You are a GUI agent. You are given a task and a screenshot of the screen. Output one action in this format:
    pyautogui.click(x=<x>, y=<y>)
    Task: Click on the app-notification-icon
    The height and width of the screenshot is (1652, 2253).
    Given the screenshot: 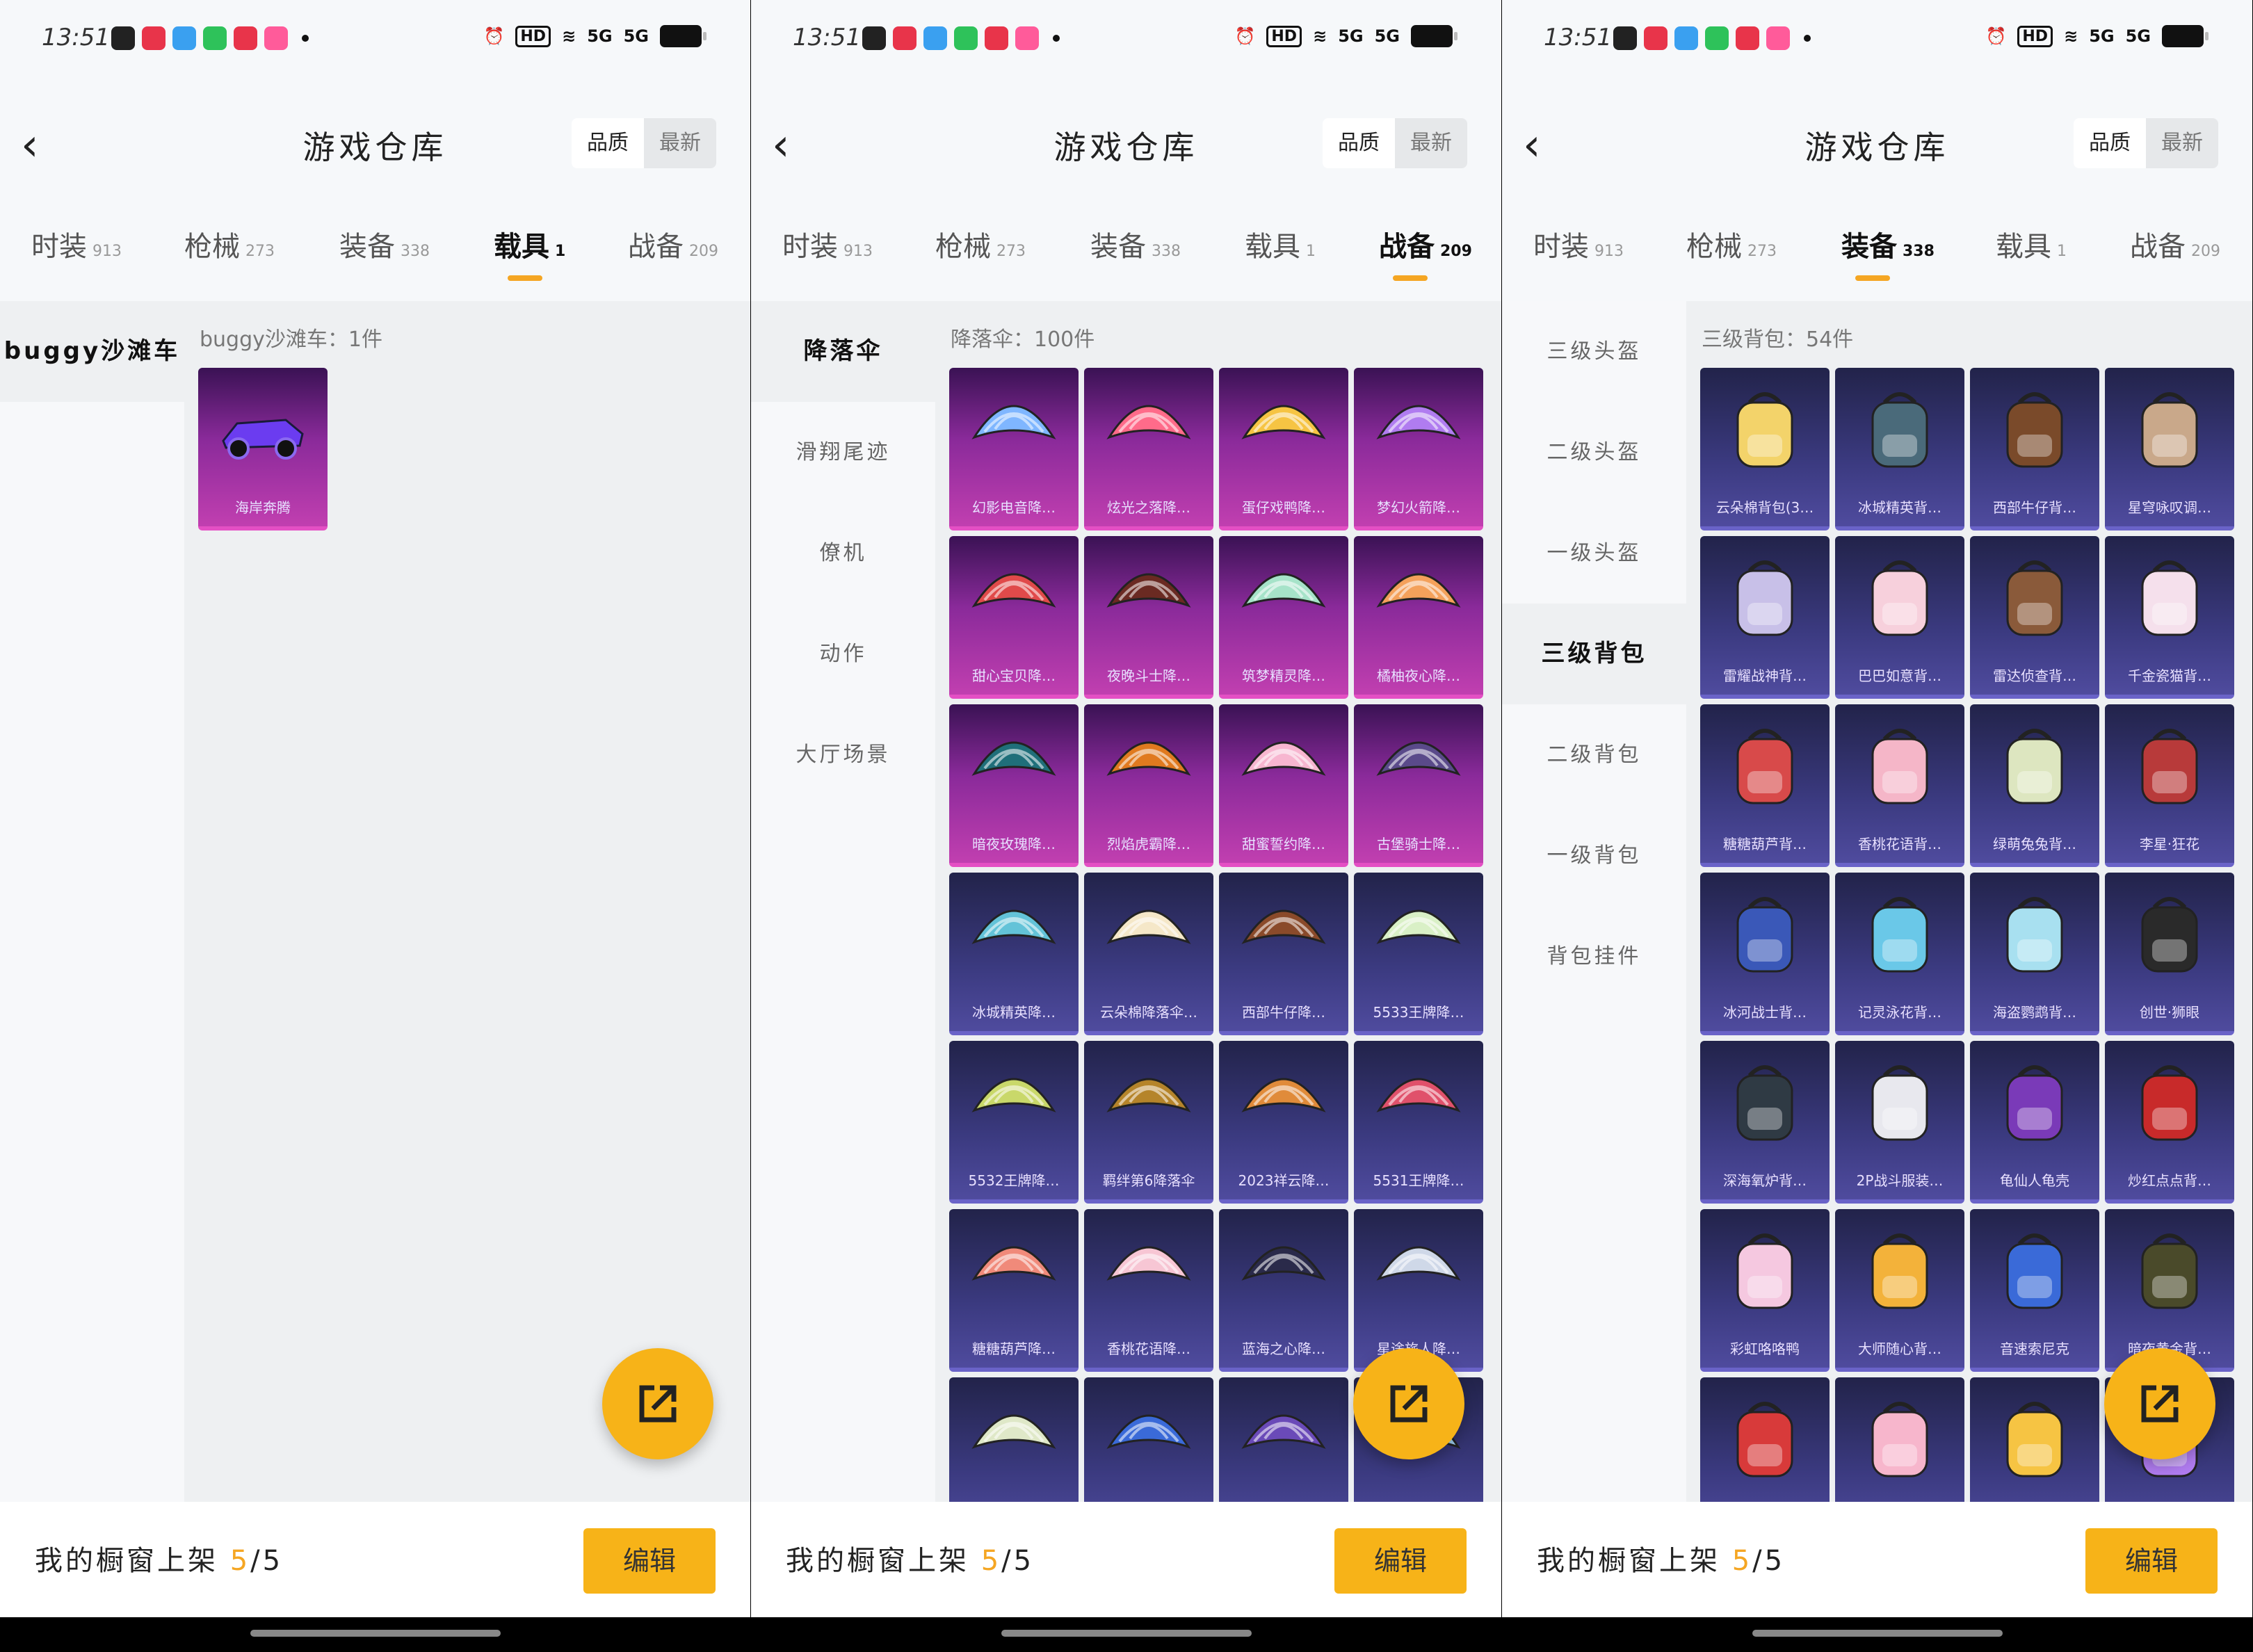 What is the action you would take?
    pyautogui.click(x=996, y=38)
    